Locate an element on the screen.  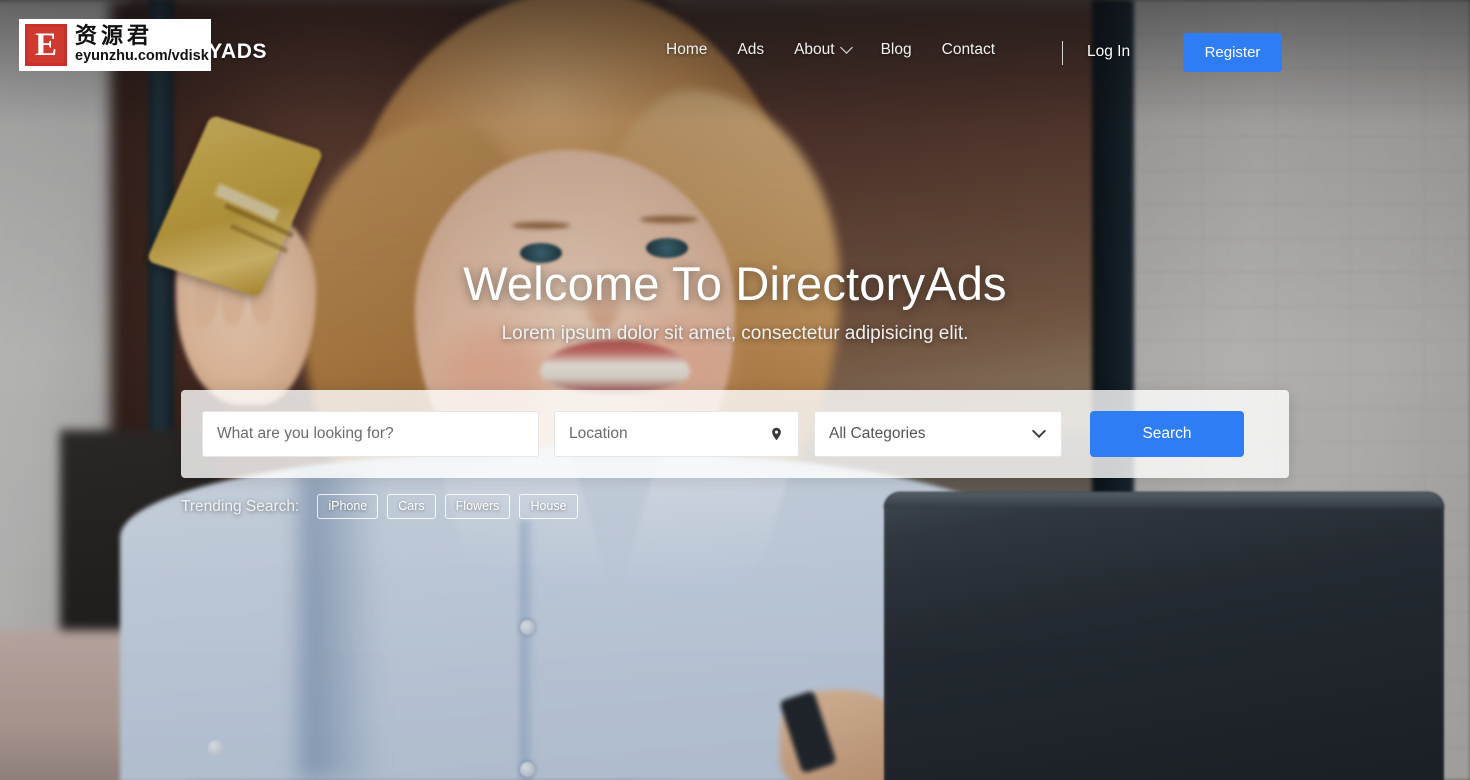
nav-item-about: About is located at coordinates (823, 49).